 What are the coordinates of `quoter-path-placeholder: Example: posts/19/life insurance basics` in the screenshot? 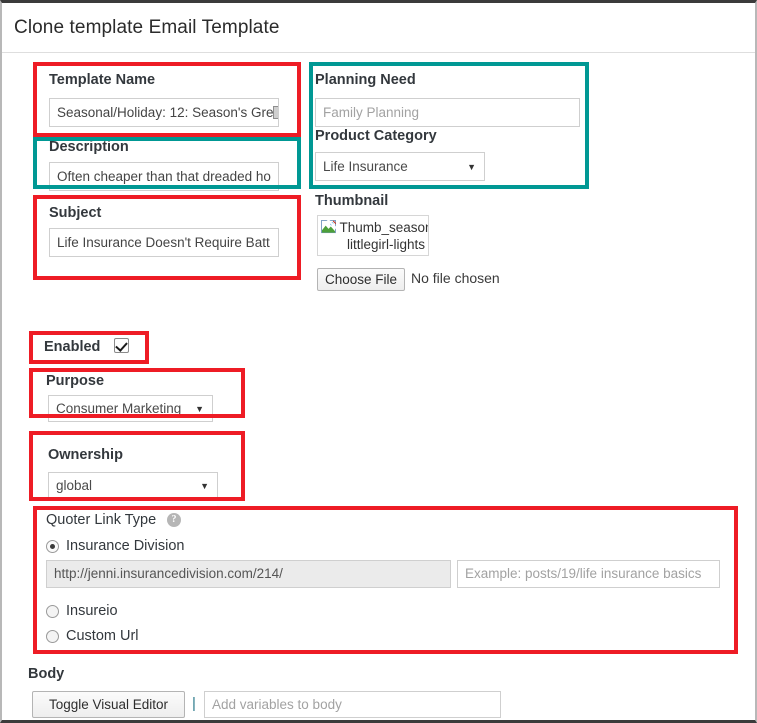 It's located at (583, 574).